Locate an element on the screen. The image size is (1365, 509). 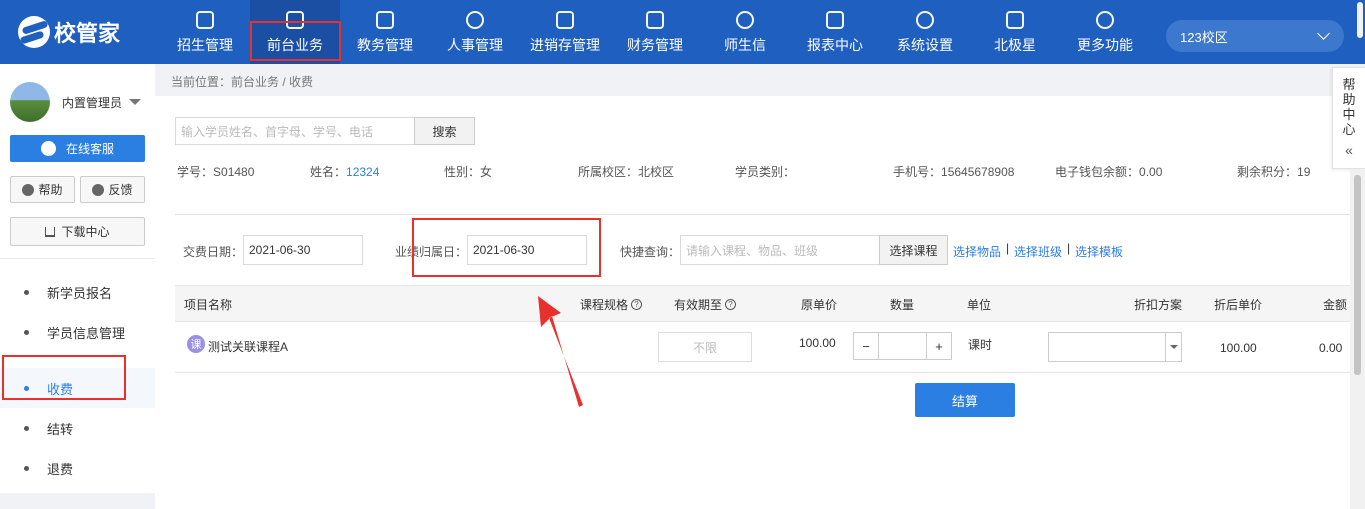
nav-hr: 人事管理 is located at coordinates (475, 32).